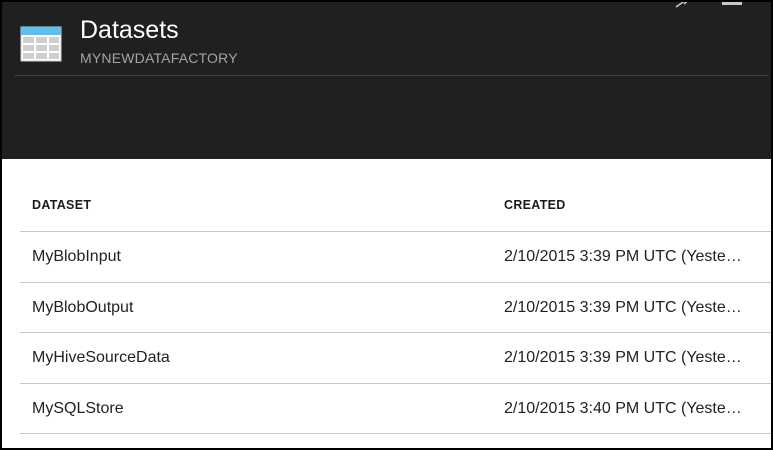 The image size is (773, 450). I want to click on menu-icon, so click(732, 4).